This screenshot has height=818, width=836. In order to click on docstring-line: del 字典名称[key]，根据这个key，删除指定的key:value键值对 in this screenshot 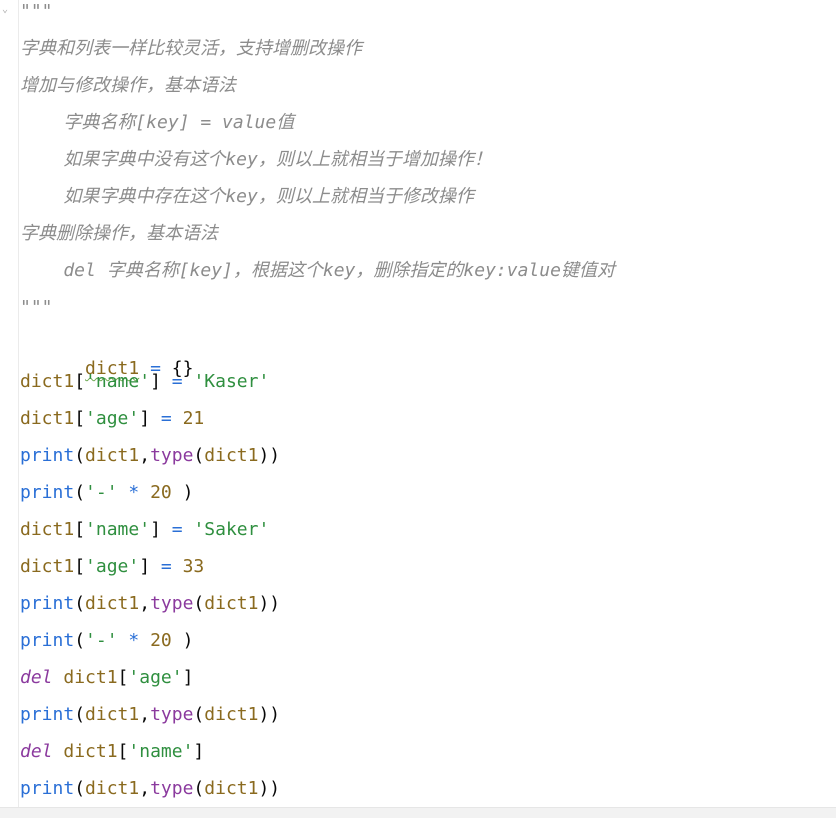, I will do `click(317, 270)`.